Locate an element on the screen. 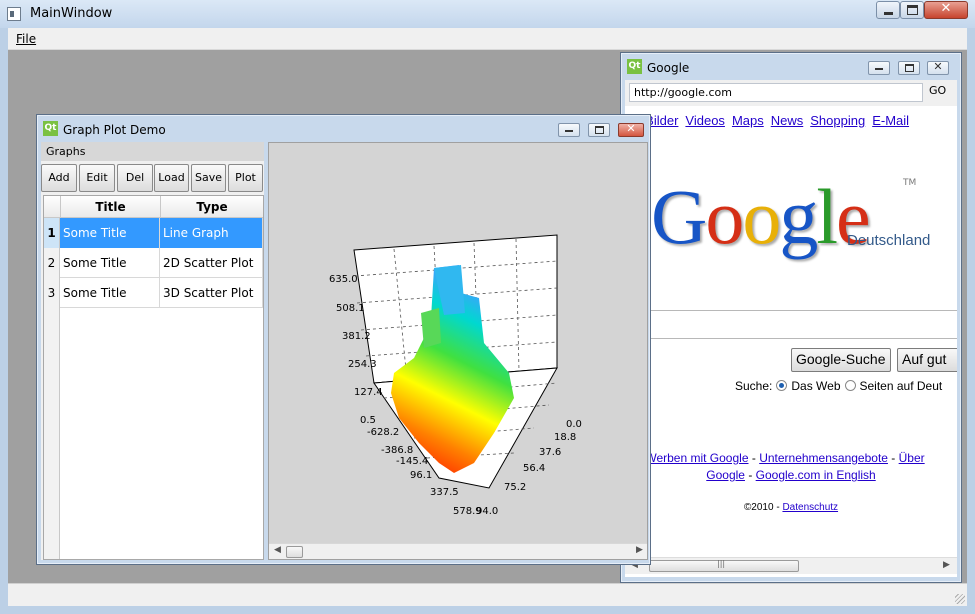  radio-web-label: Das Web is located at coordinates (816, 386).